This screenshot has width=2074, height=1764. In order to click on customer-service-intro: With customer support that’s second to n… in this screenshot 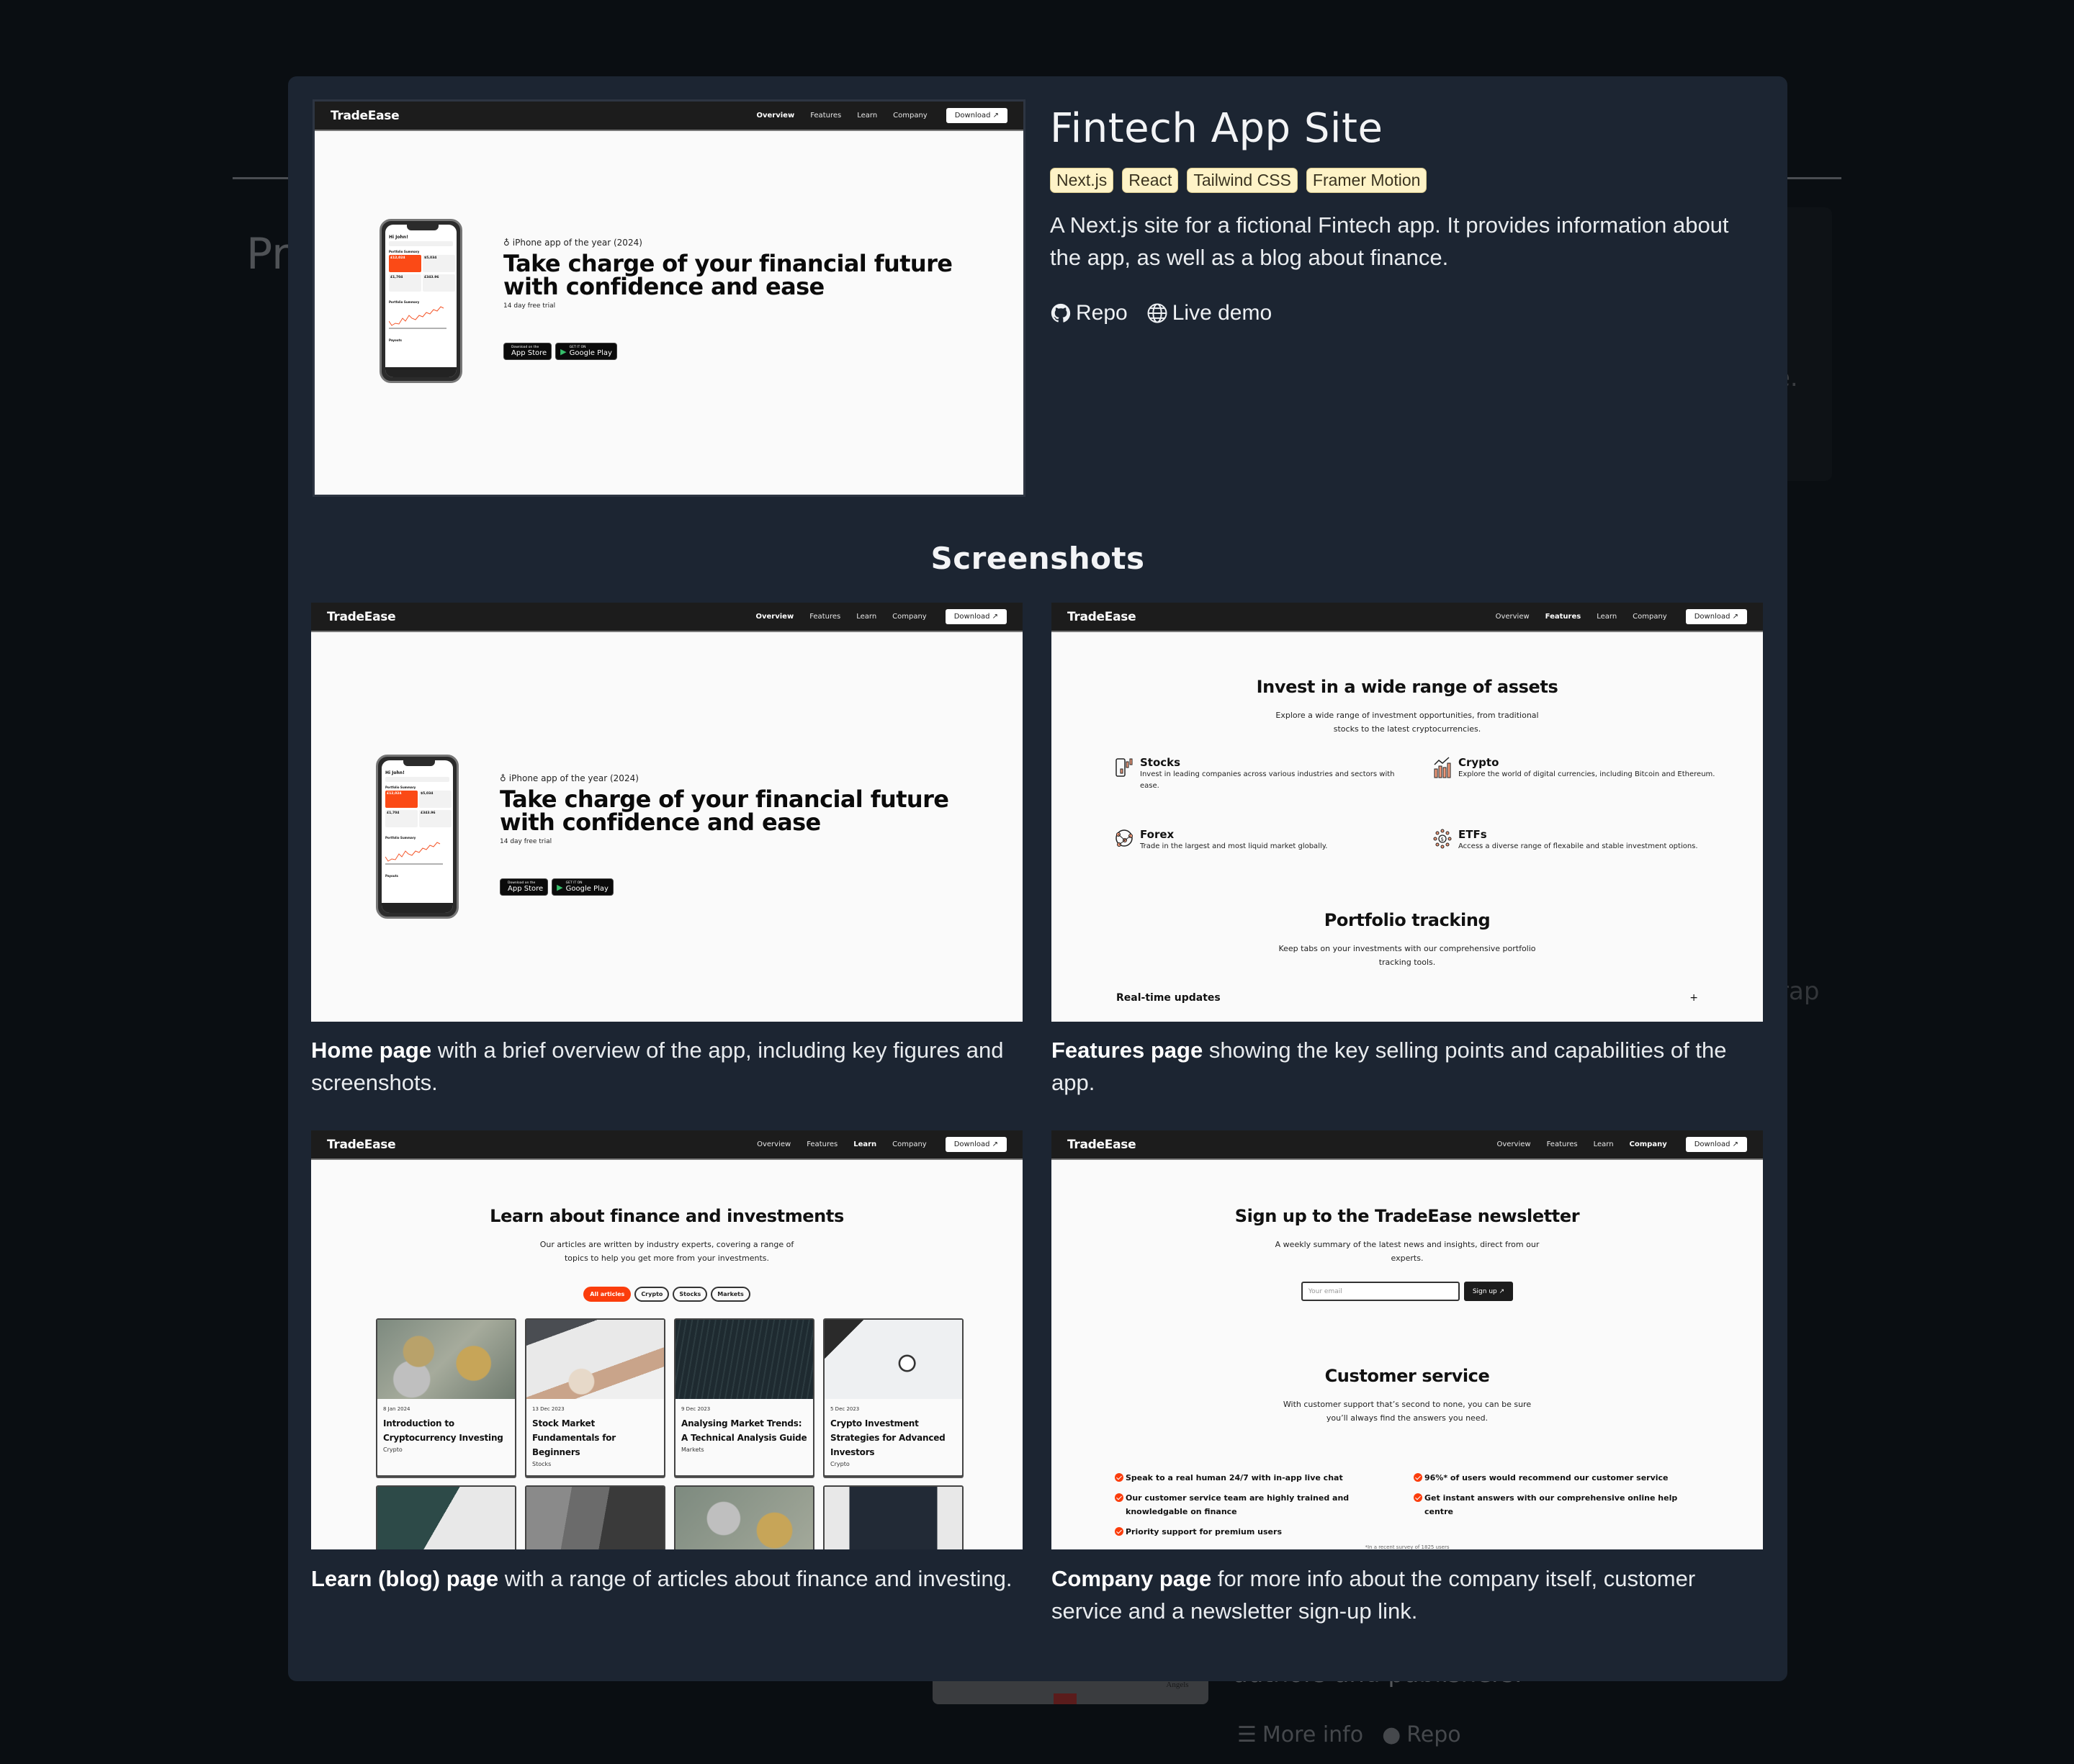, I will do `click(1407, 1411)`.